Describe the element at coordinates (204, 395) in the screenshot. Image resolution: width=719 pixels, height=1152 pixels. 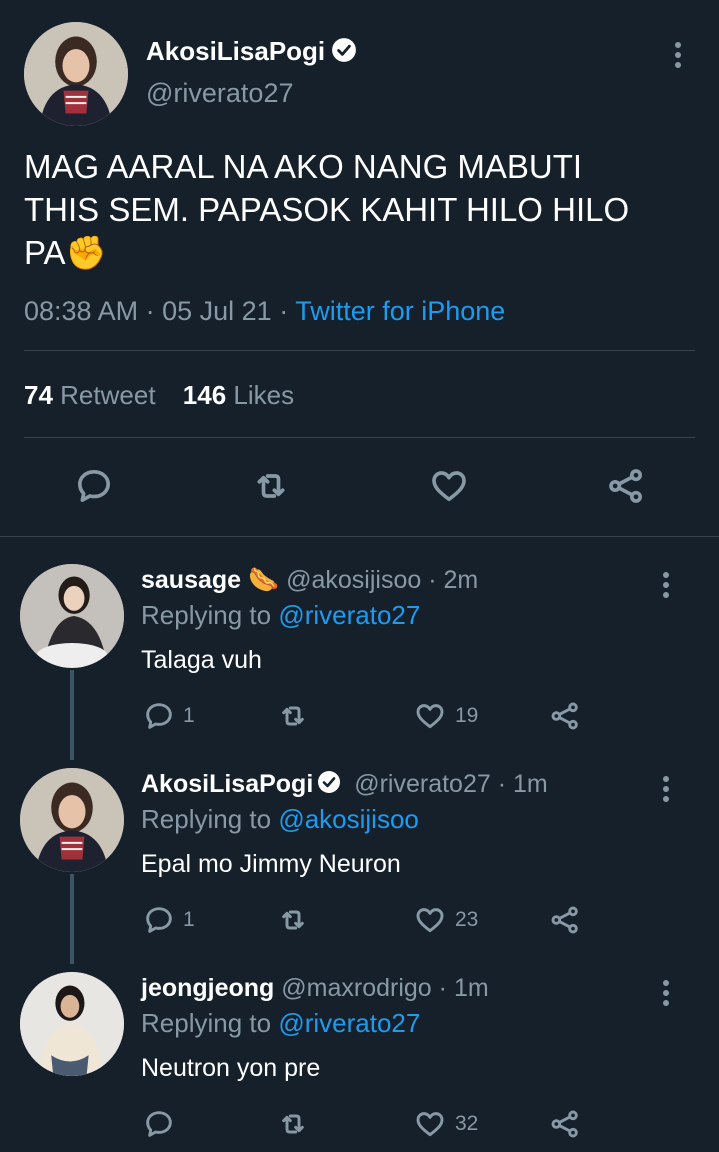
I see `likes-count: 146` at that location.